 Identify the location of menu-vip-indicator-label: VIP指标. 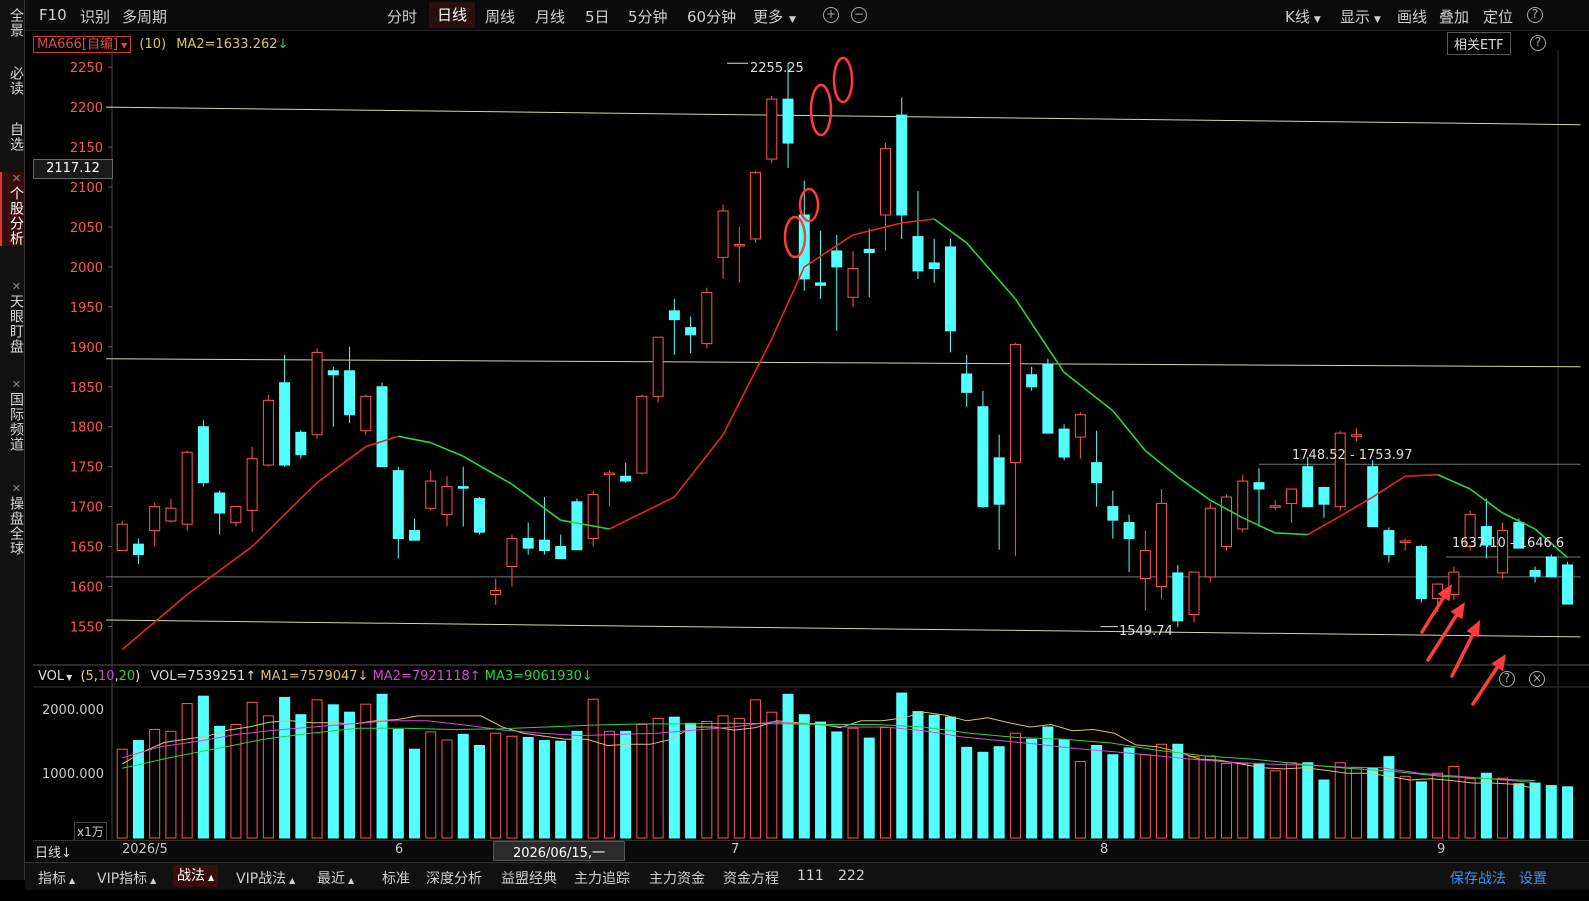
(122, 879).